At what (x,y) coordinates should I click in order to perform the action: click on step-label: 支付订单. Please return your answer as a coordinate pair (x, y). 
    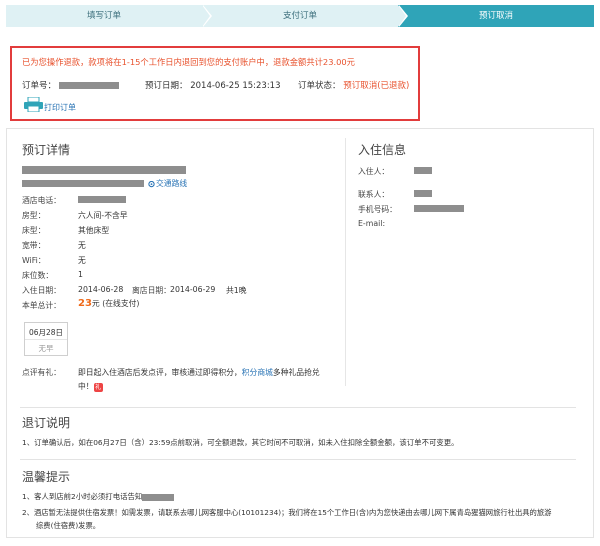
    Looking at the image, I should click on (299, 16).